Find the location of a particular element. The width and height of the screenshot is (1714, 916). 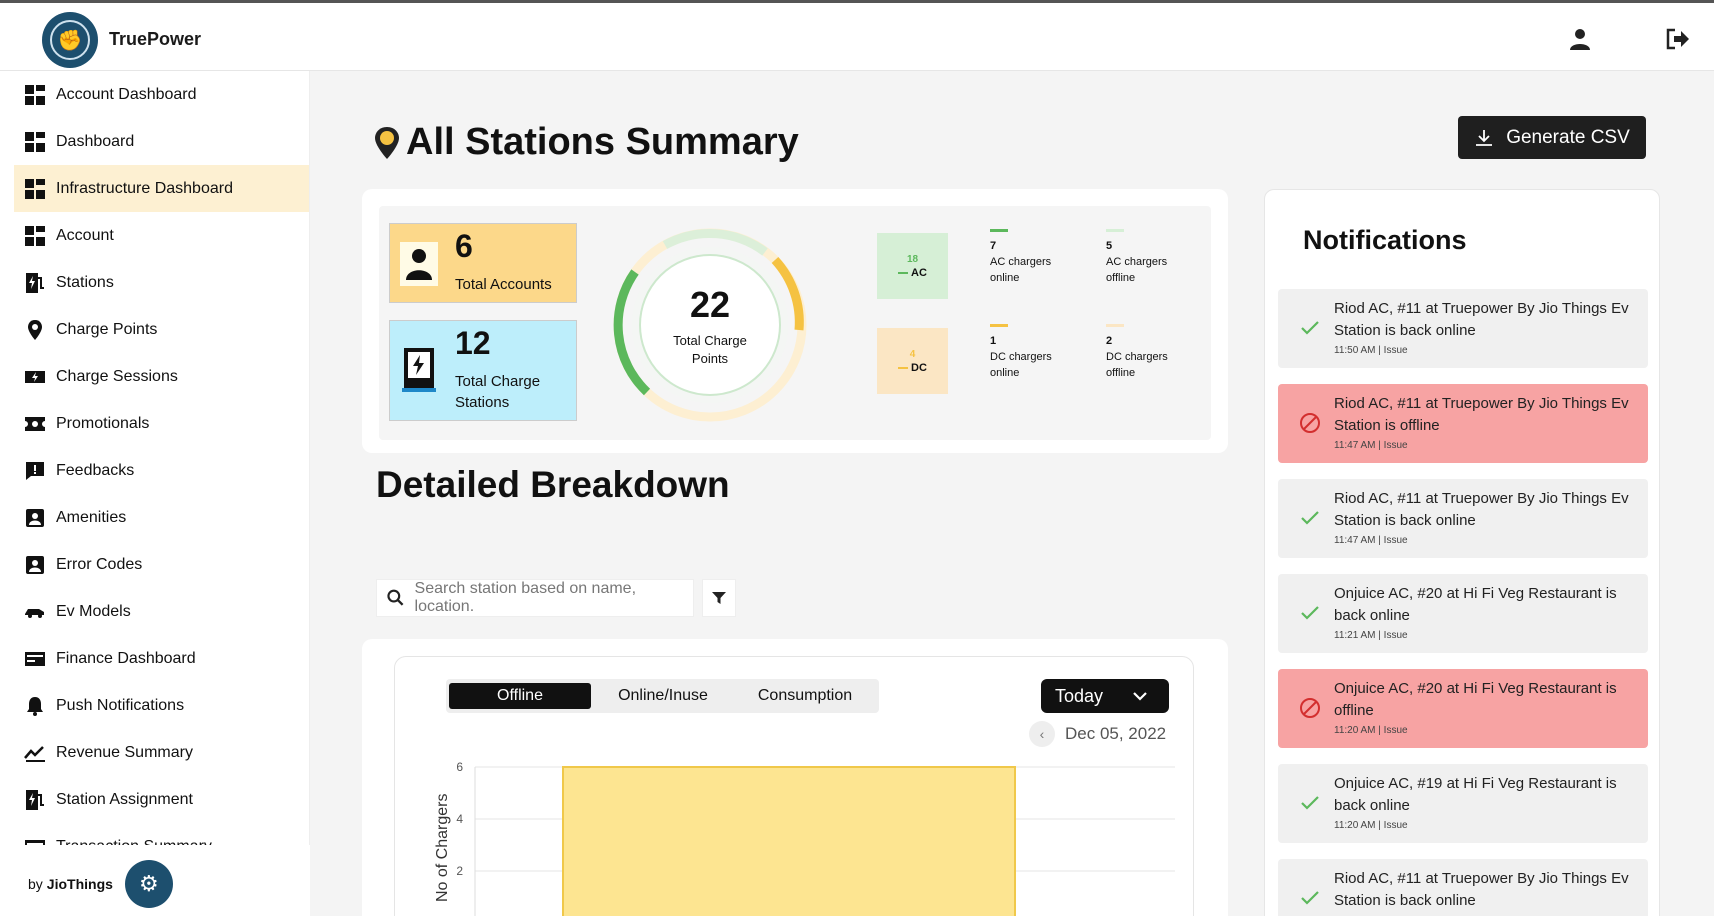

charging-station-icon is located at coordinates (419, 369).